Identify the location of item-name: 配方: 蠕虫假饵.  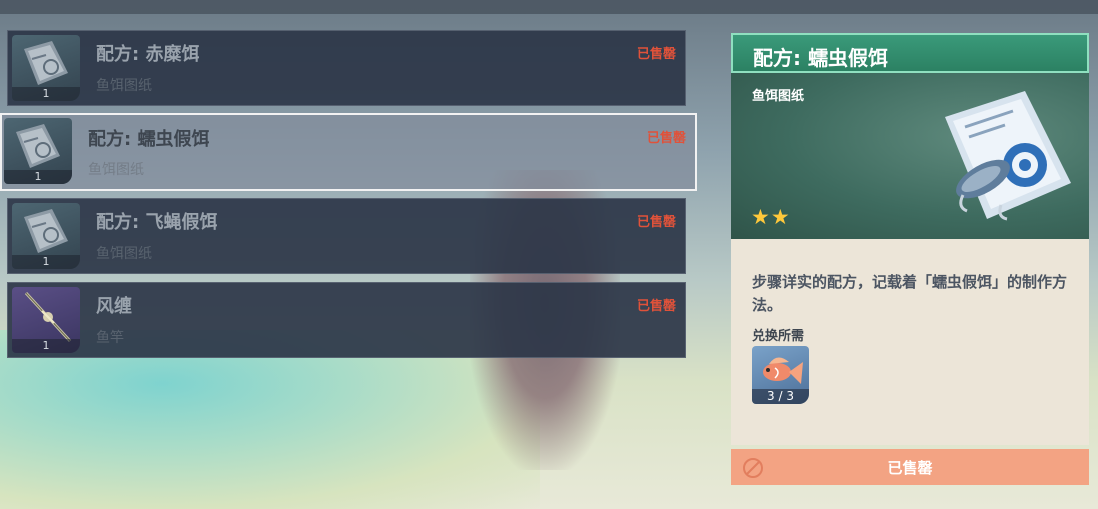
(149, 139).